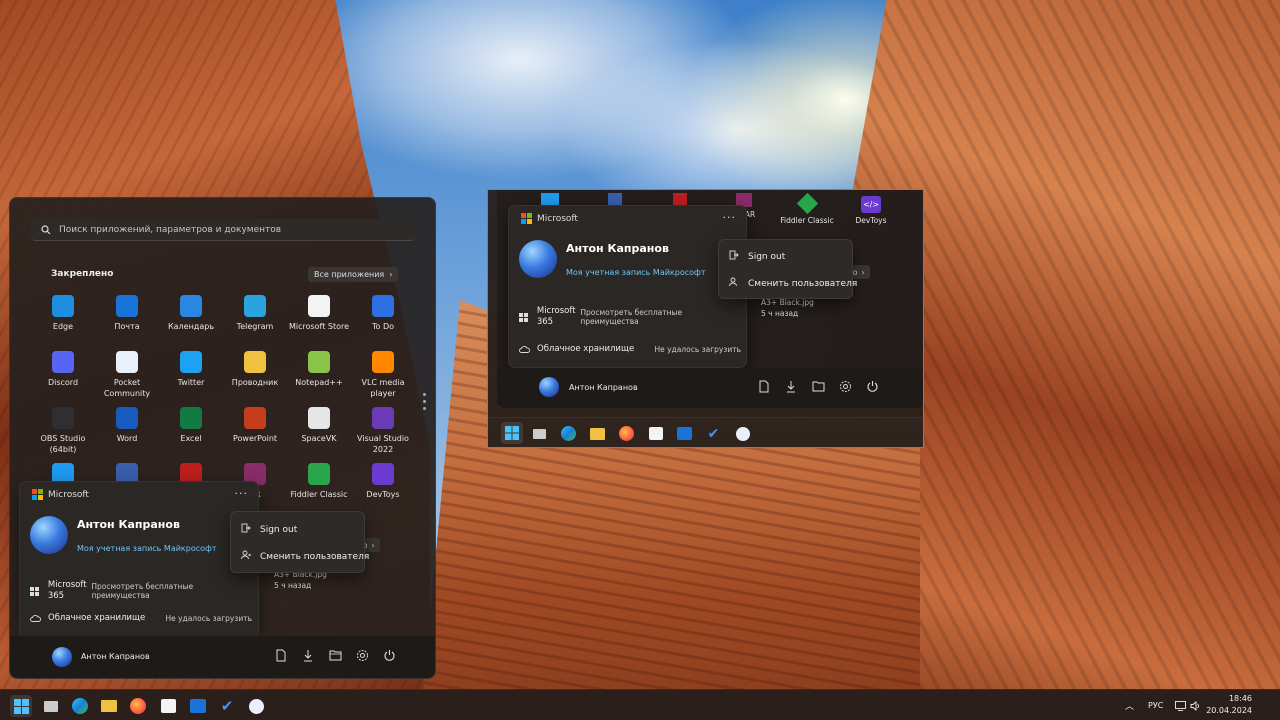 The height and width of the screenshot is (720, 1280). What do you see at coordinates (1229, 705) in the screenshot?
I see `clock: 18:46 20.04.2024` at bounding box center [1229, 705].